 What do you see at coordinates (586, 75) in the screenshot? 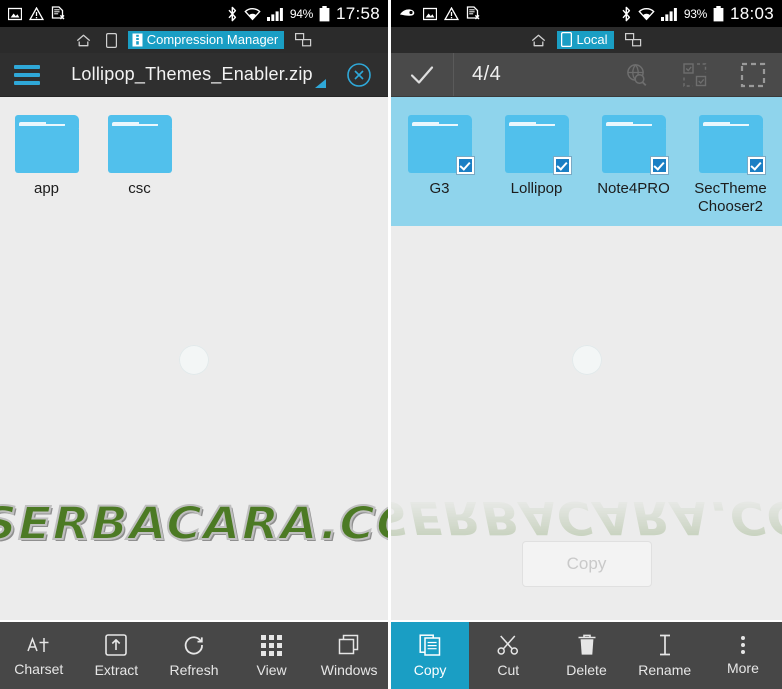
I see `right-selection-header: 4/4` at bounding box center [586, 75].